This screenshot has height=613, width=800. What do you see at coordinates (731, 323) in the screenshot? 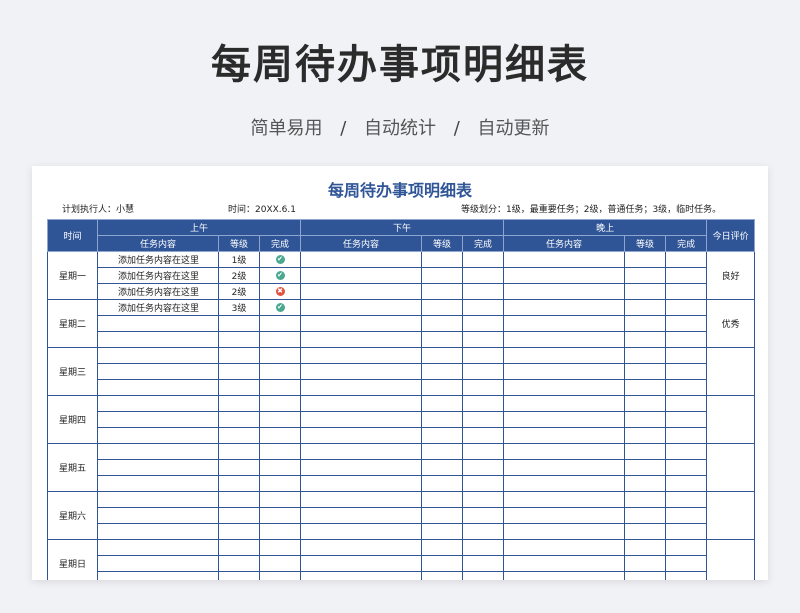
I see `rating-cell: 优秀` at bounding box center [731, 323].